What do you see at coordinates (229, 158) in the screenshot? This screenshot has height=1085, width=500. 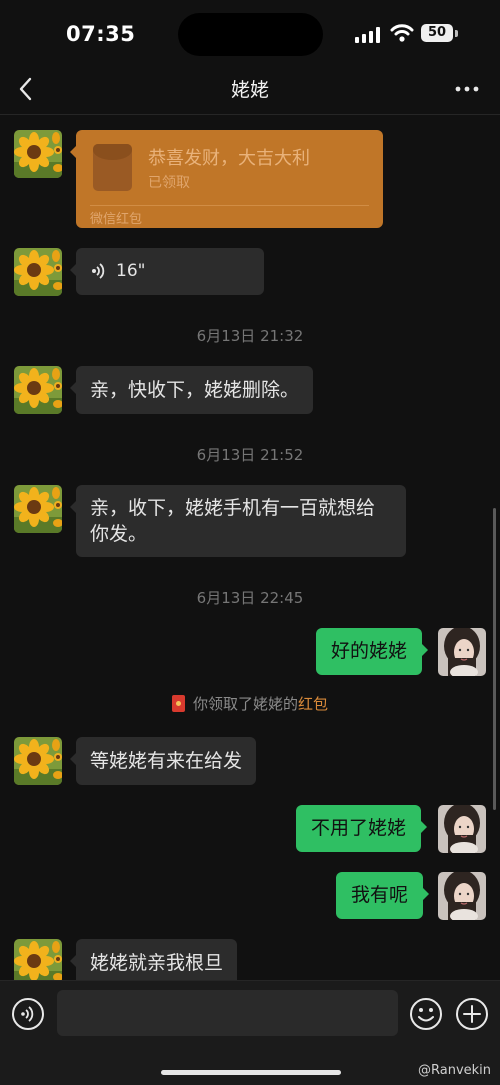 I see `red-packet-title: 恭喜发财，大吉大利` at bounding box center [229, 158].